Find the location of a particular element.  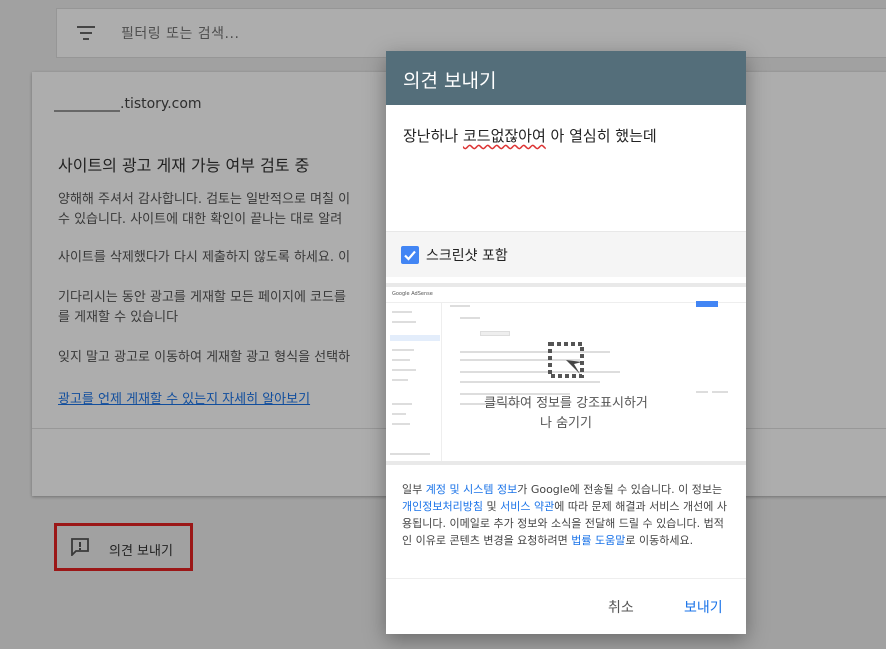

preview-hint: 클릭하여 정보를 강조표시하거 나 숨기기 is located at coordinates (566, 414).